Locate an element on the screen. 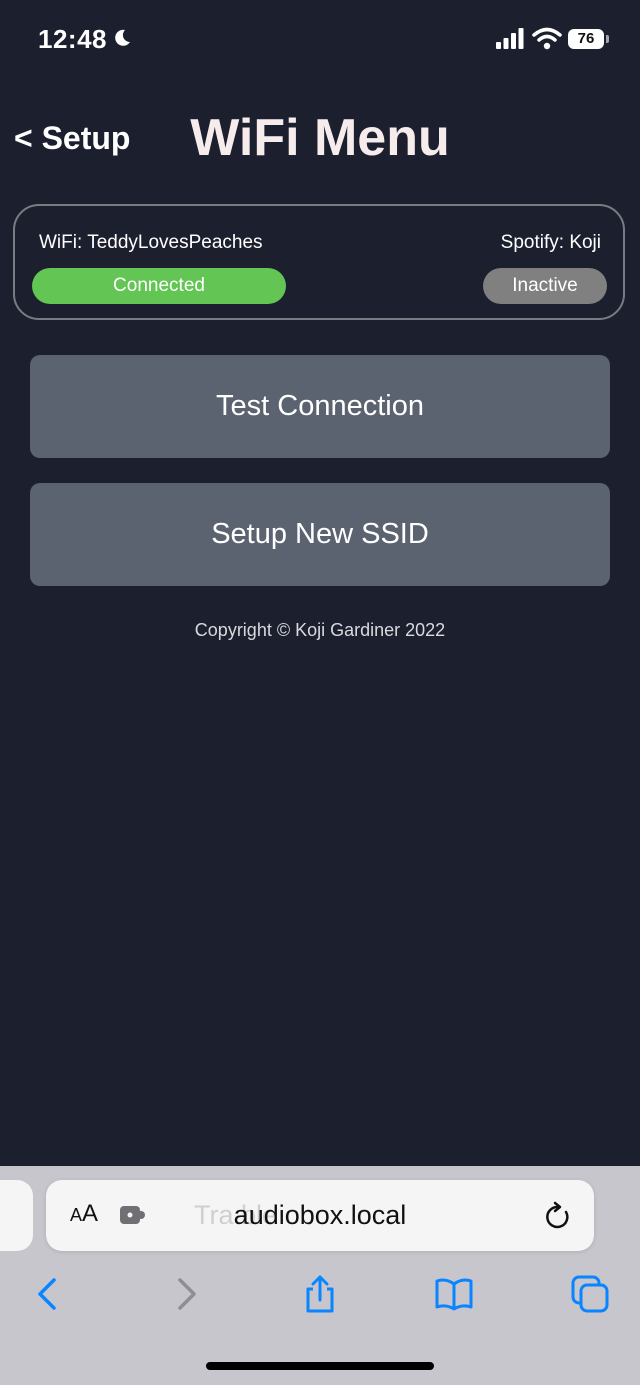  battery-icon: 76 is located at coordinates (589, 40).